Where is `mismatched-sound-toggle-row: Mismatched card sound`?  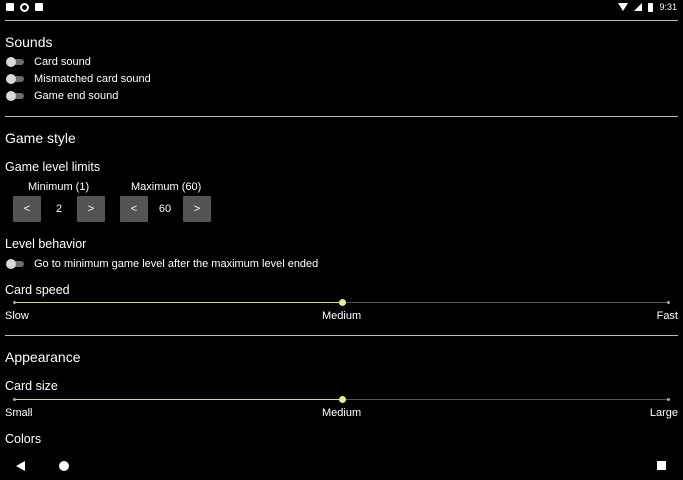
mismatched-sound-toggle-row: Mismatched card sound is located at coordinates (78, 79).